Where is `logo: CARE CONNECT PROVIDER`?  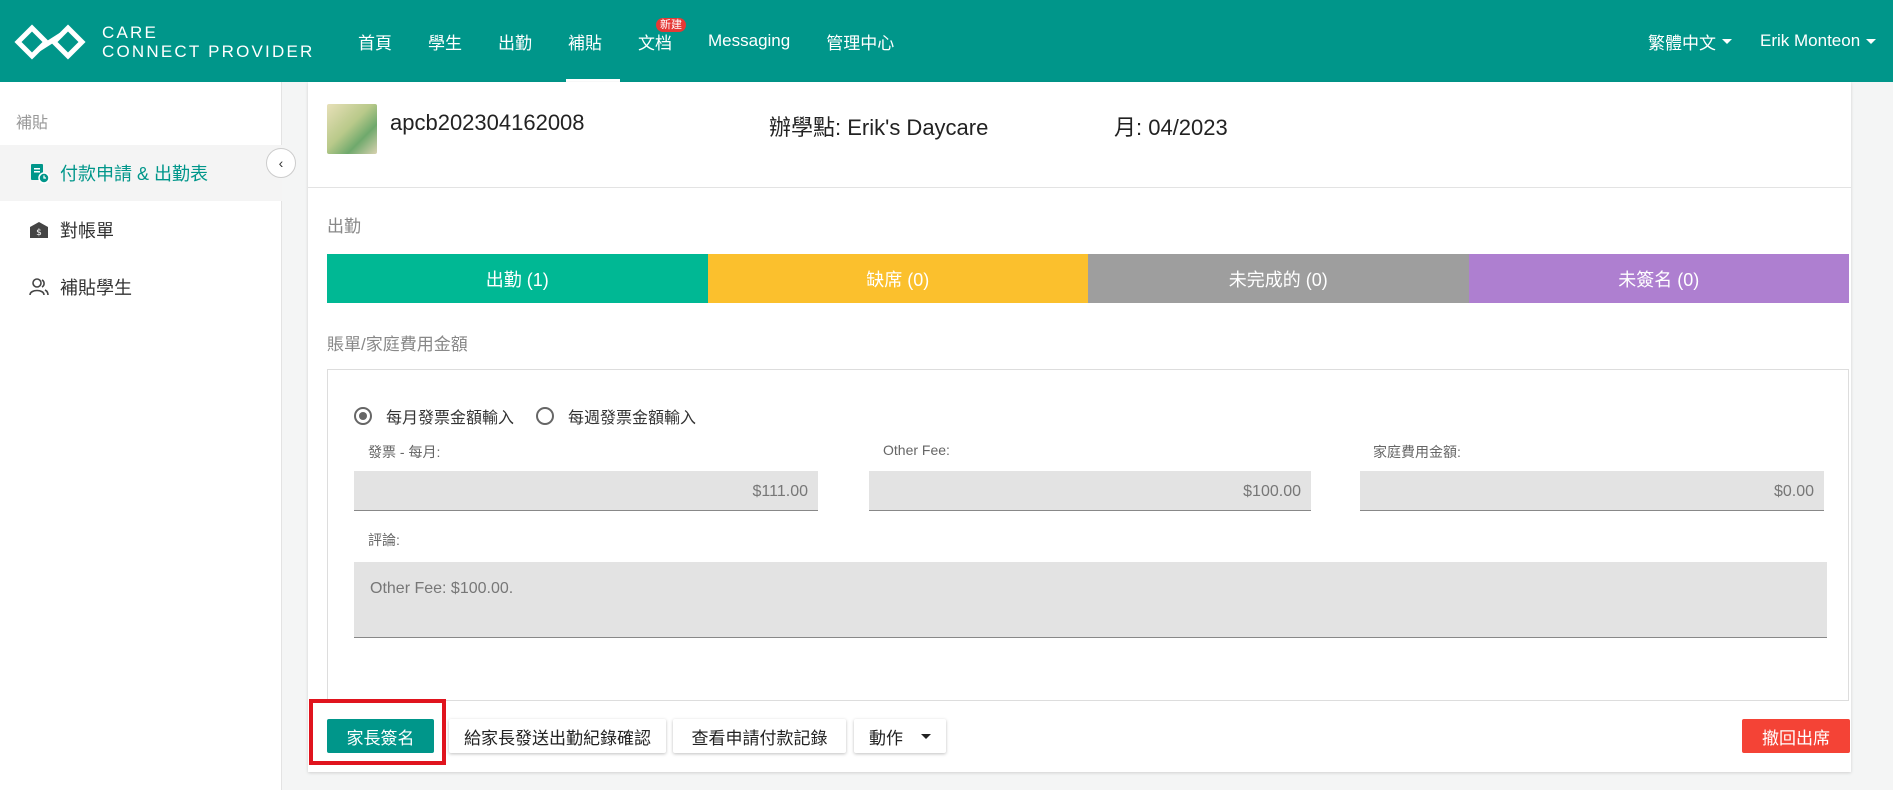 logo: CARE CONNECT PROVIDER is located at coordinates (164, 42).